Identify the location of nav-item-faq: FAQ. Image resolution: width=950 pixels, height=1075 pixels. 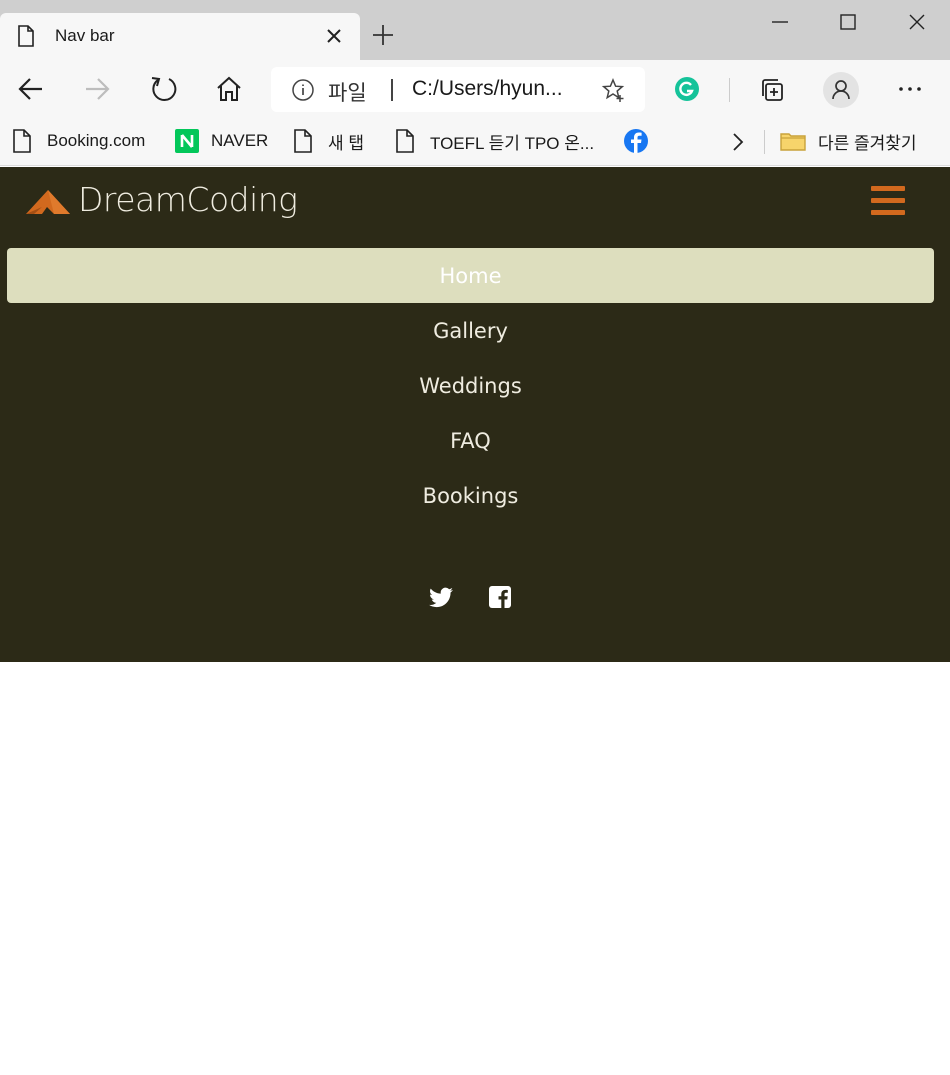
(470, 440).